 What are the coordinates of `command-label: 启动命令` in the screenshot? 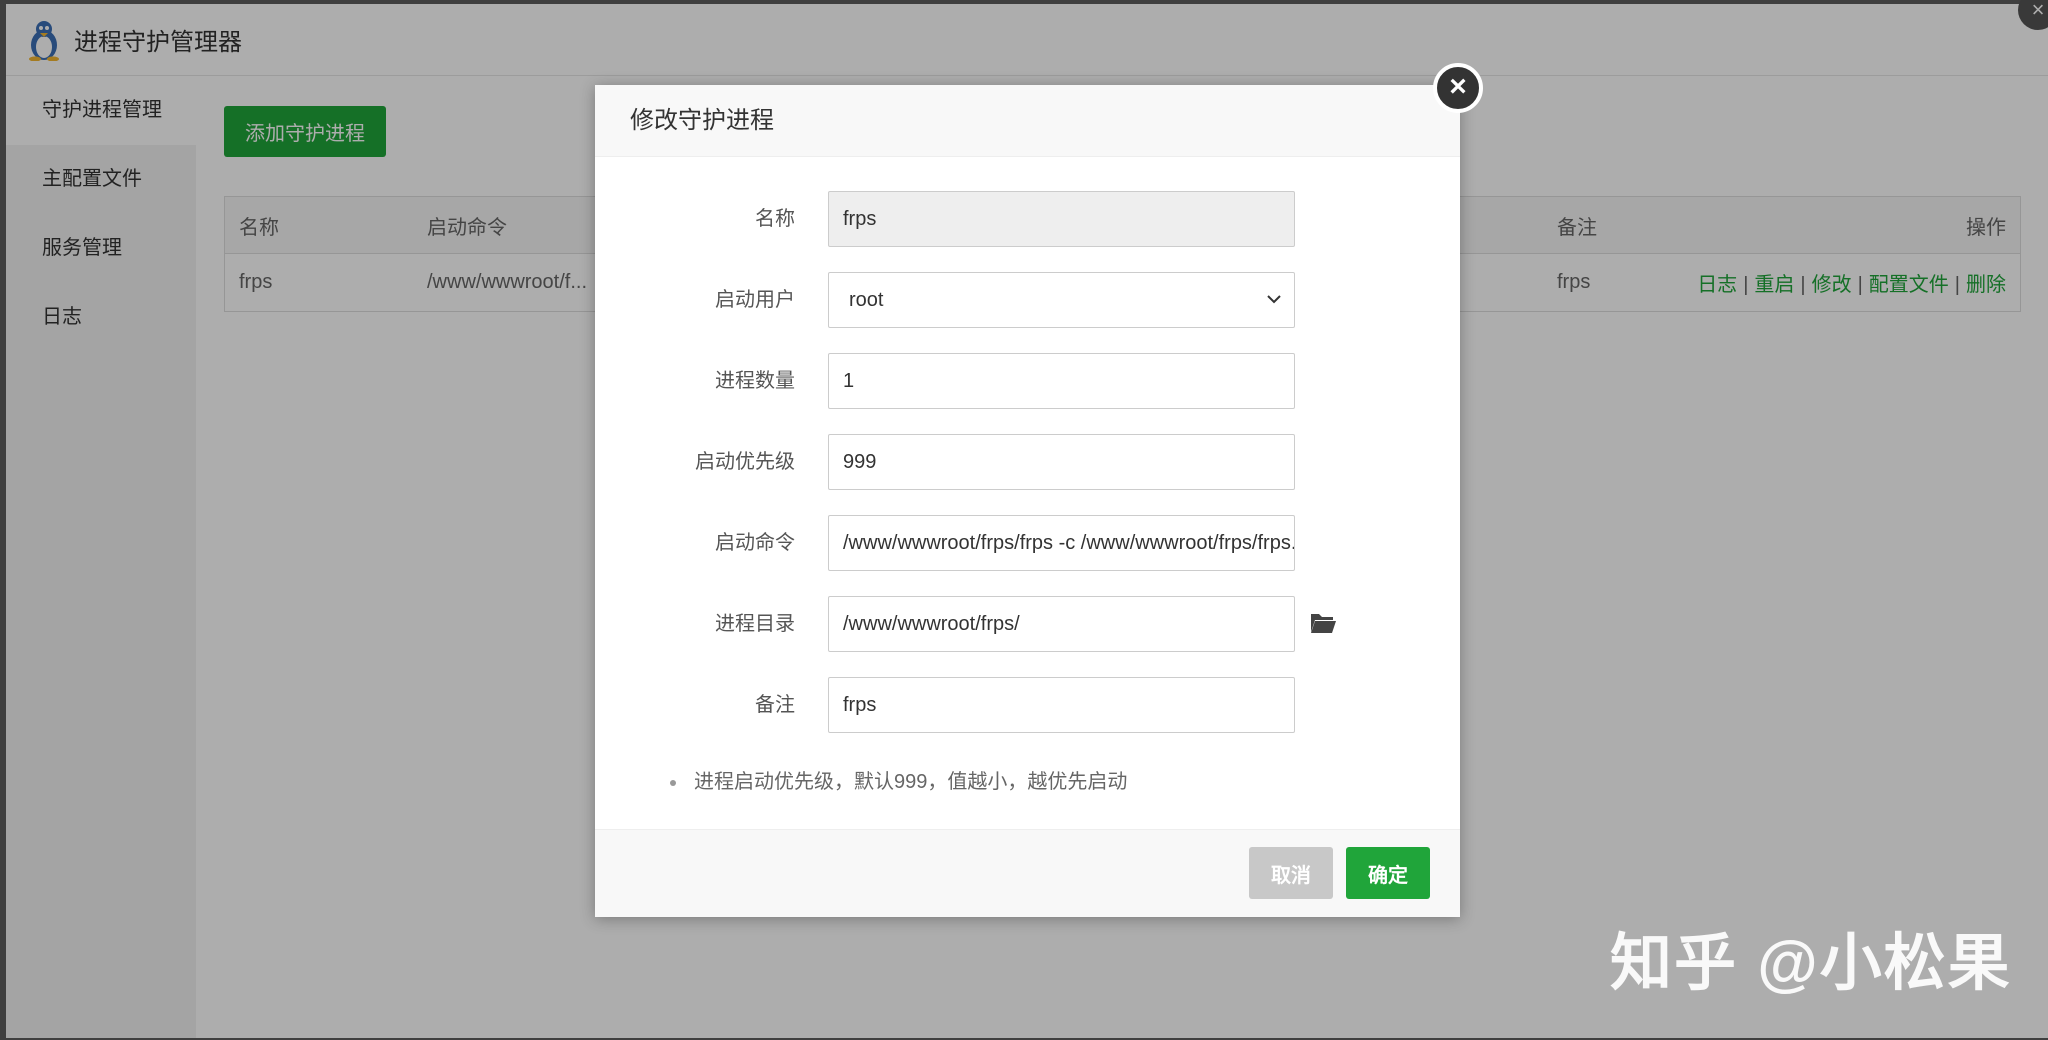 It's located at (755, 543).